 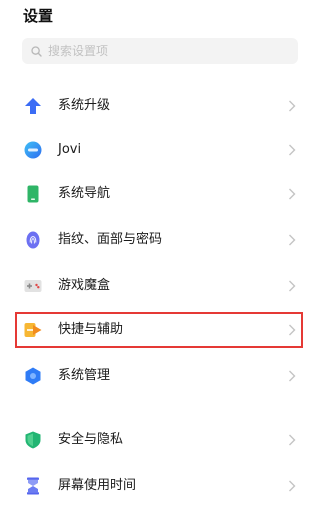 I want to click on settings-item-jovi: Jovi, so click(x=160, y=150).